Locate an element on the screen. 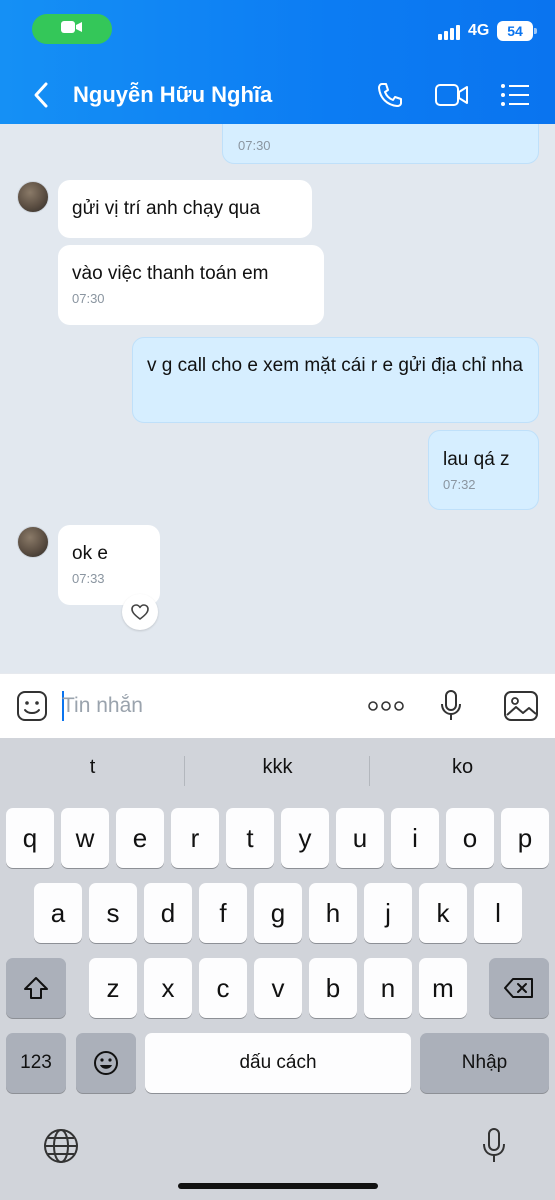 This screenshot has width=555, height=1200. globe-icon is located at coordinates (61, 1146).